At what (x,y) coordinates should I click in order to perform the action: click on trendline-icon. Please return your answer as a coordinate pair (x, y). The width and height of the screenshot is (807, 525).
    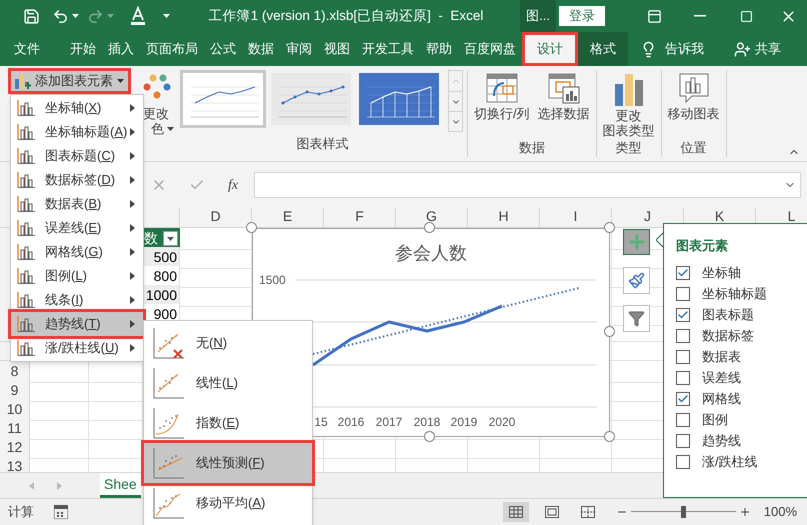
    Looking at the image, I should click on (169, 503).